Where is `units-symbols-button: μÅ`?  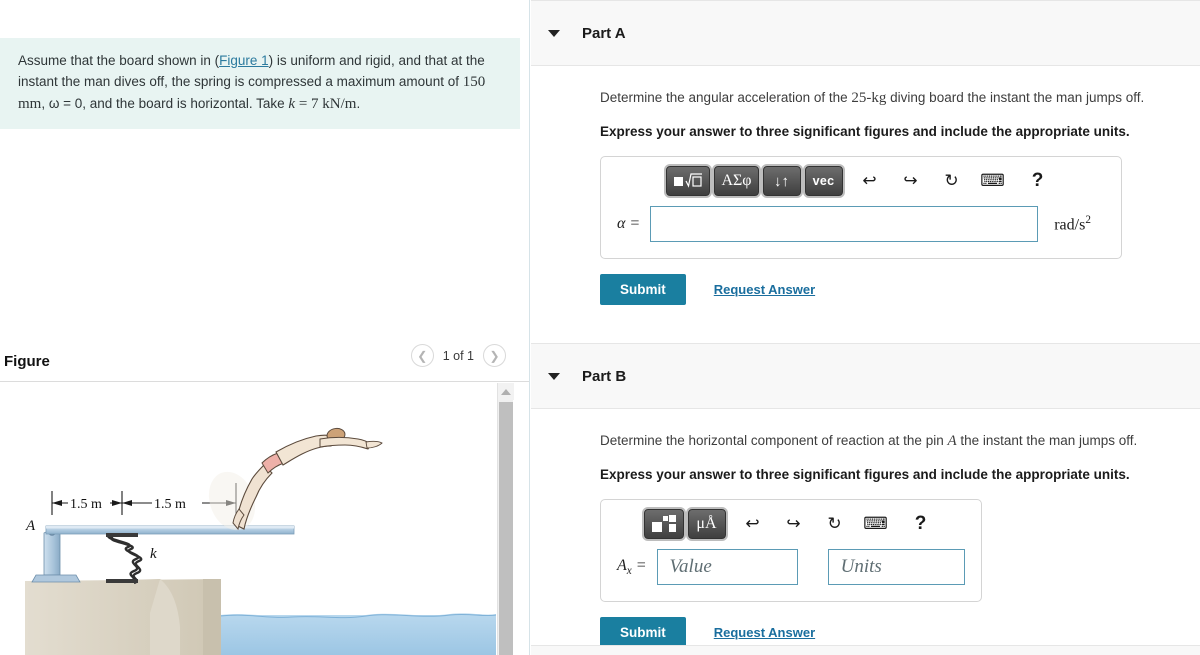 units-symbols-button: μÅ is located at coordinates (706, 524).